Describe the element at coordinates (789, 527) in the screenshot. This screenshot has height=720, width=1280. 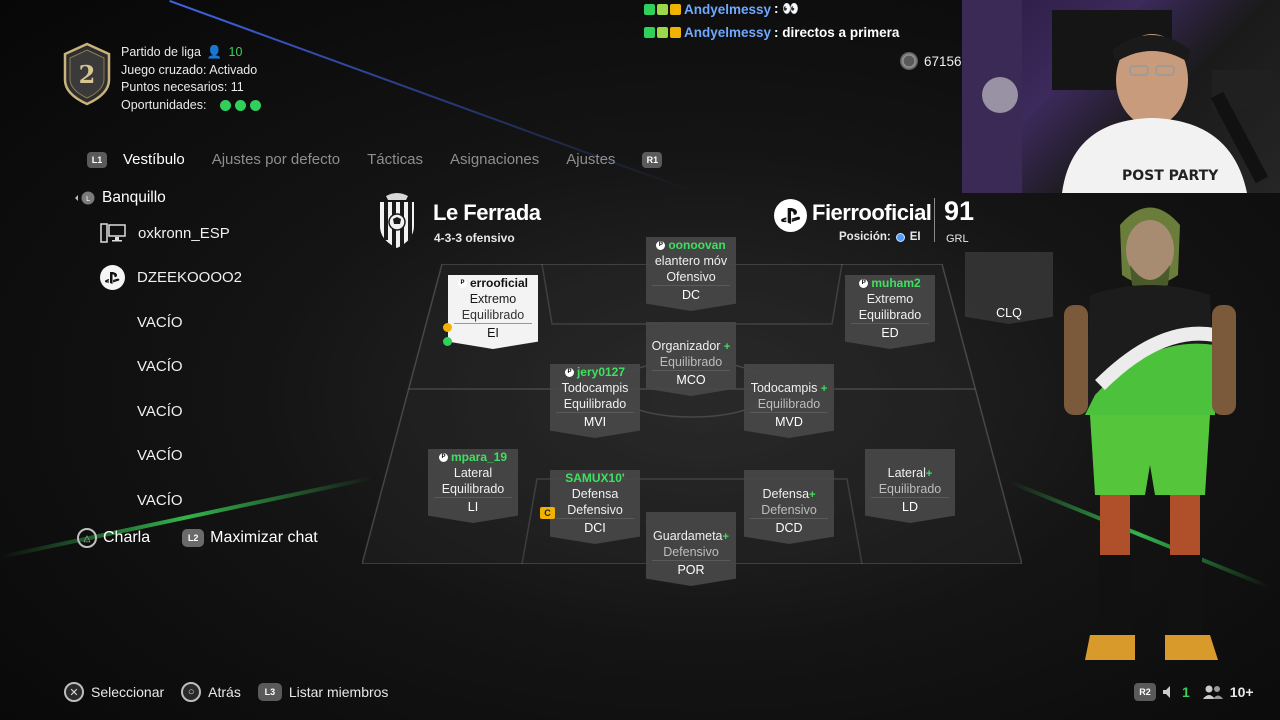
I see `player-position: DCD` at that location.